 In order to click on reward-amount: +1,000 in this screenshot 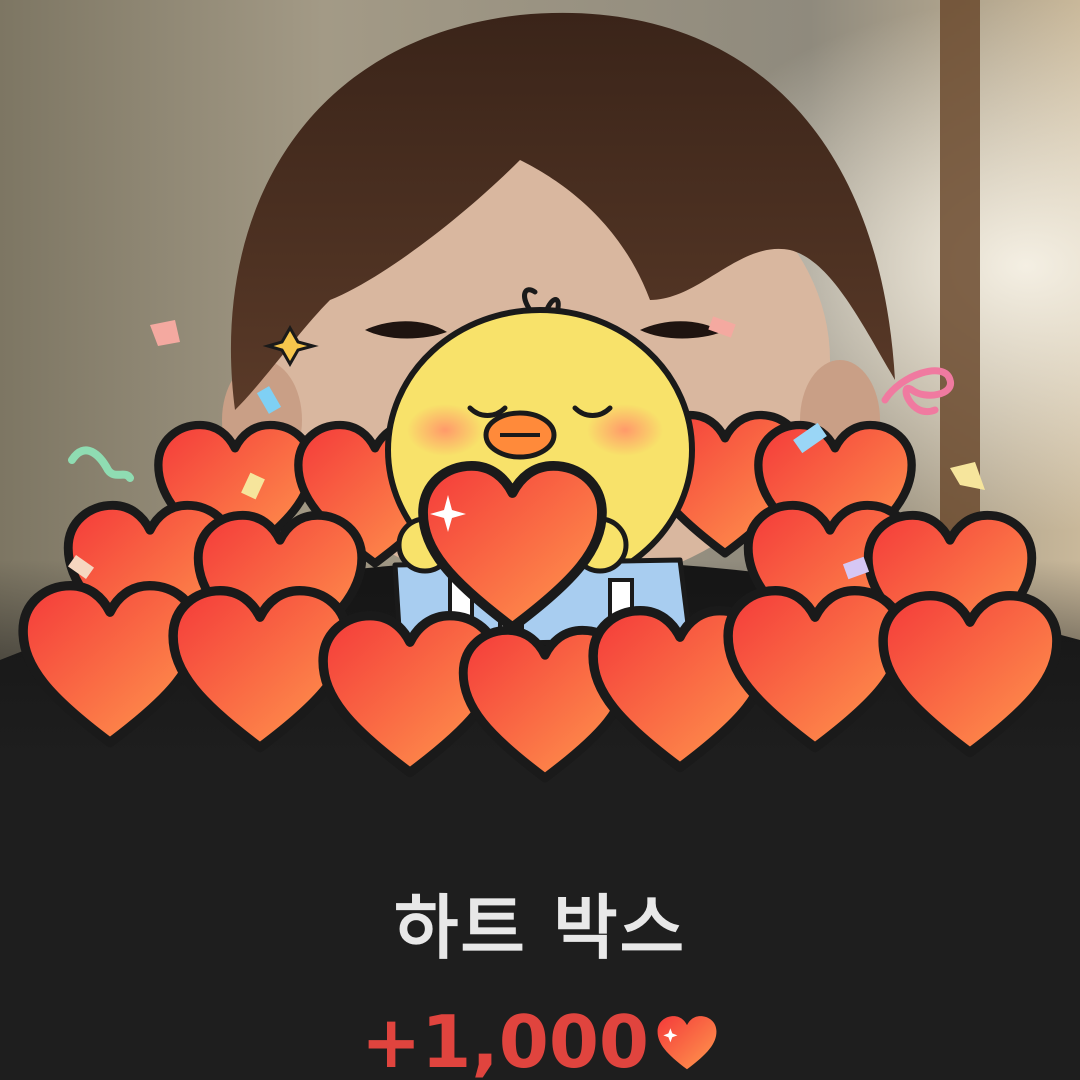, I will do `click(505, 1040)`.